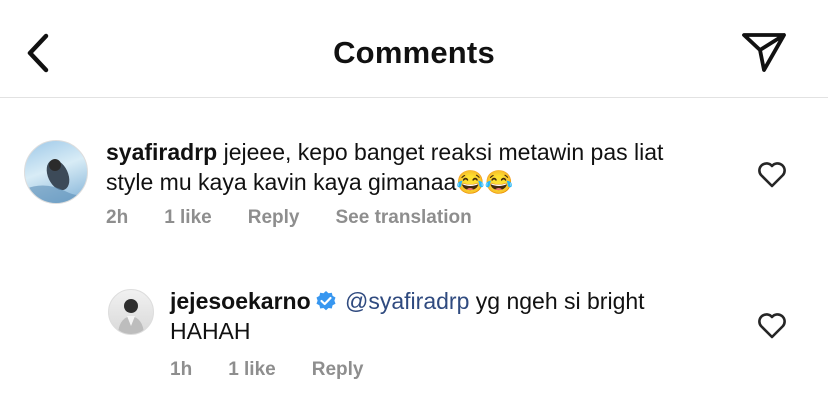  Describe the element at coordinates (326, 301) in the screenshot. I see `verified-badge-icon` at that location.